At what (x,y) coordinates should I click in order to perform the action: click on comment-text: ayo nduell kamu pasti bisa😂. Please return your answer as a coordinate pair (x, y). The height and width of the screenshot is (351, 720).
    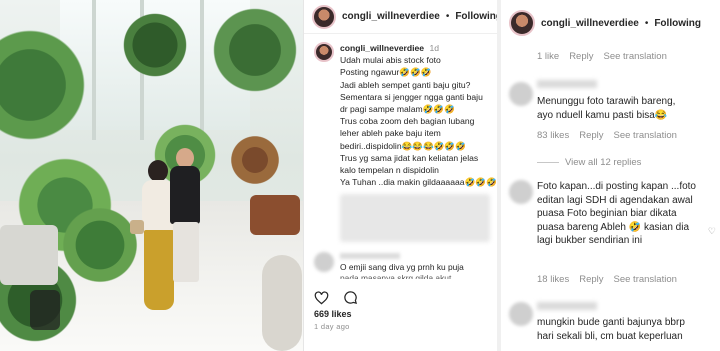
    Looking at the image, I should click on (602, 115).